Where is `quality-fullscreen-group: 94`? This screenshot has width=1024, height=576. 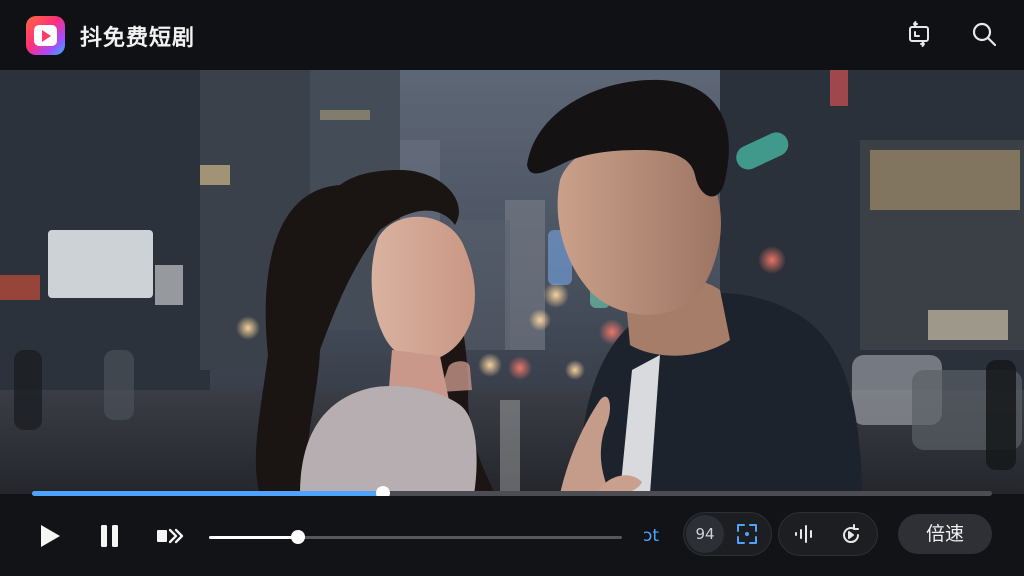 quality-fullscreen-group: 94 is located at coordinates (727, 534).